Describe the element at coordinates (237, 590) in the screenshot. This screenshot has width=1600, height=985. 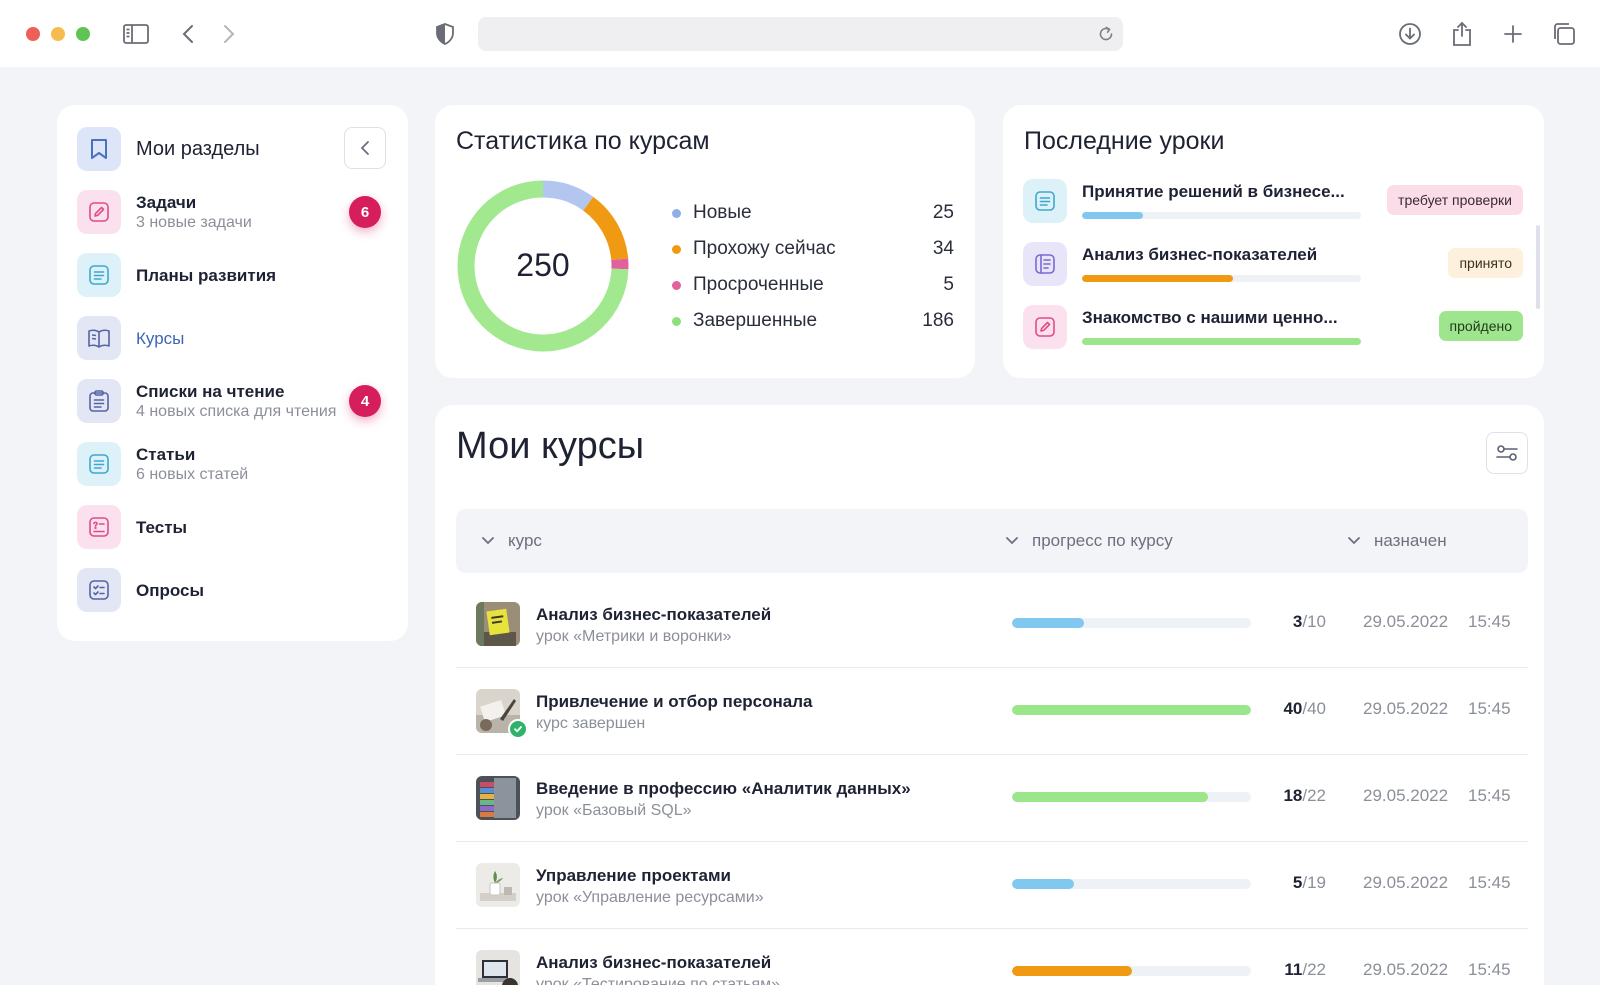
I see `sidebar-item-surveys: Опросы` at that location.